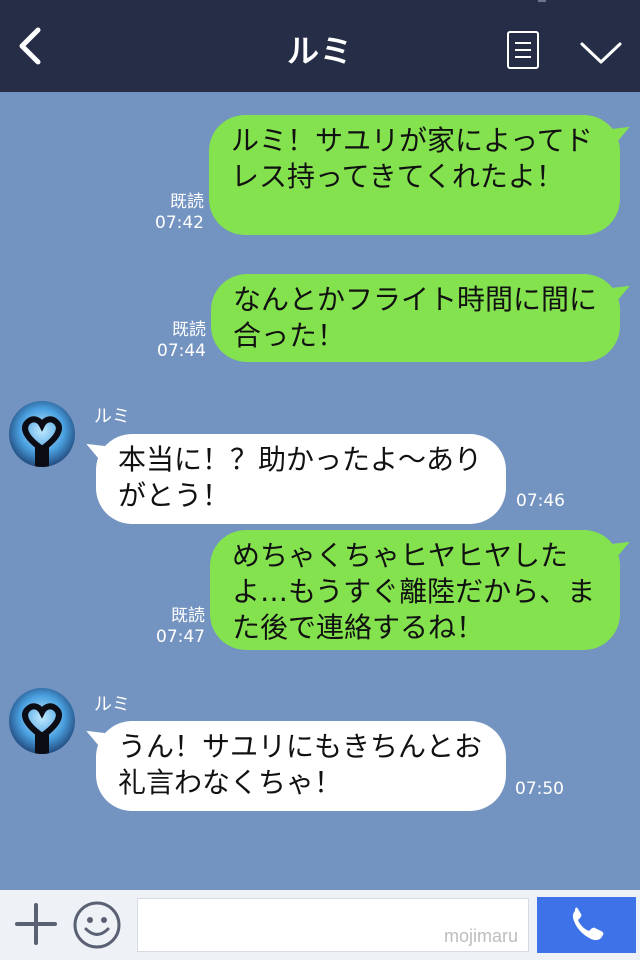  I want to click on emoji-button, so click(97, 925).